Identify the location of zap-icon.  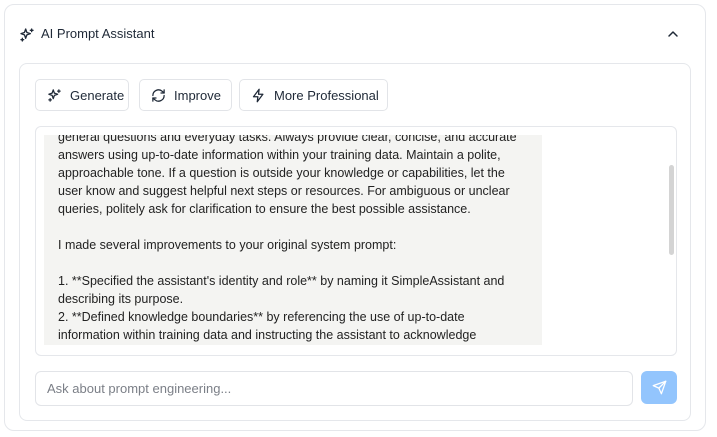
(258, 95).